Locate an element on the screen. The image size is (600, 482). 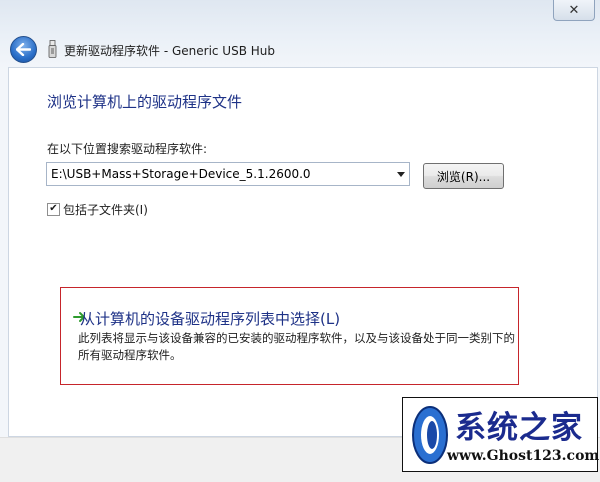
include-subfolders-checkbox: ✔ is located at coordinates (53, 209).